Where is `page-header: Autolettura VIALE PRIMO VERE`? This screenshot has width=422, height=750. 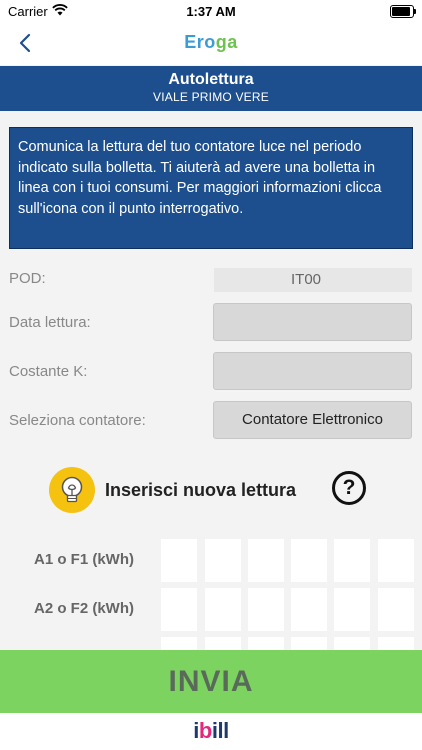
page-header: Autolettura VIALE PRIMO VERE is located at coordinates (211, 88).